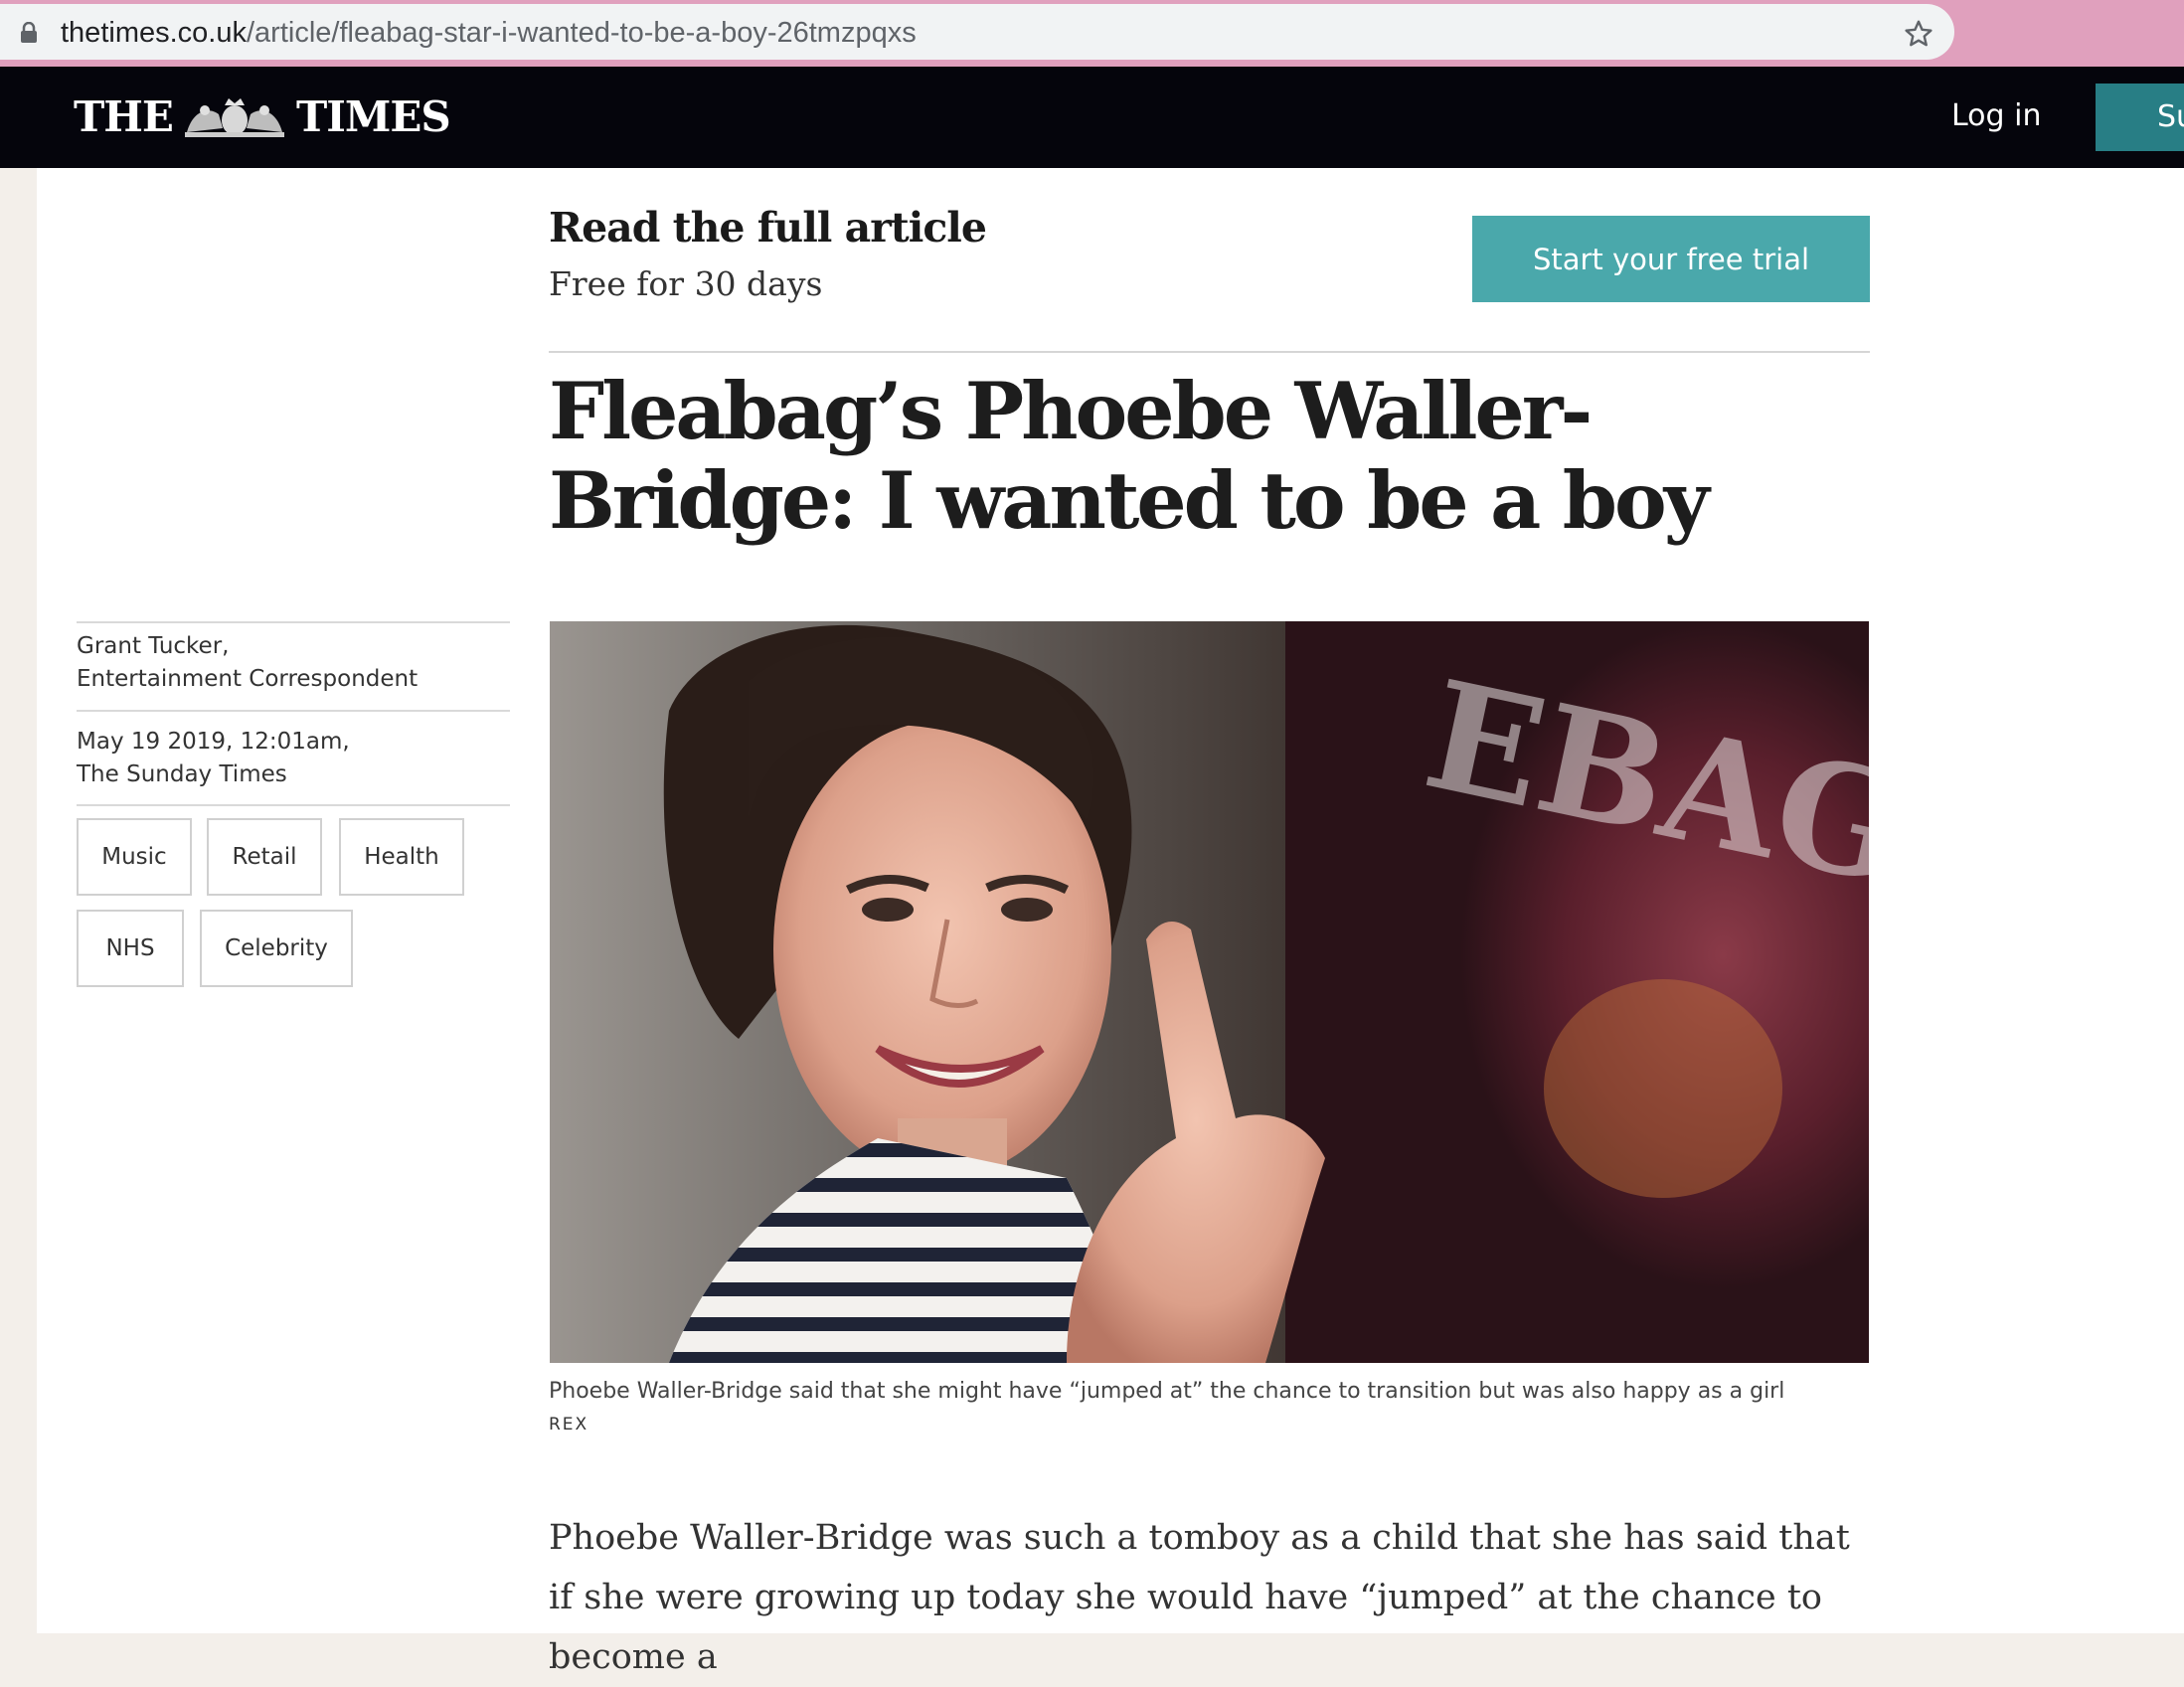 Image resolution: width=2184 pixels, height=1687 pixels. I want to click on the-times-logo: THE TIMES, so click(262, 116).